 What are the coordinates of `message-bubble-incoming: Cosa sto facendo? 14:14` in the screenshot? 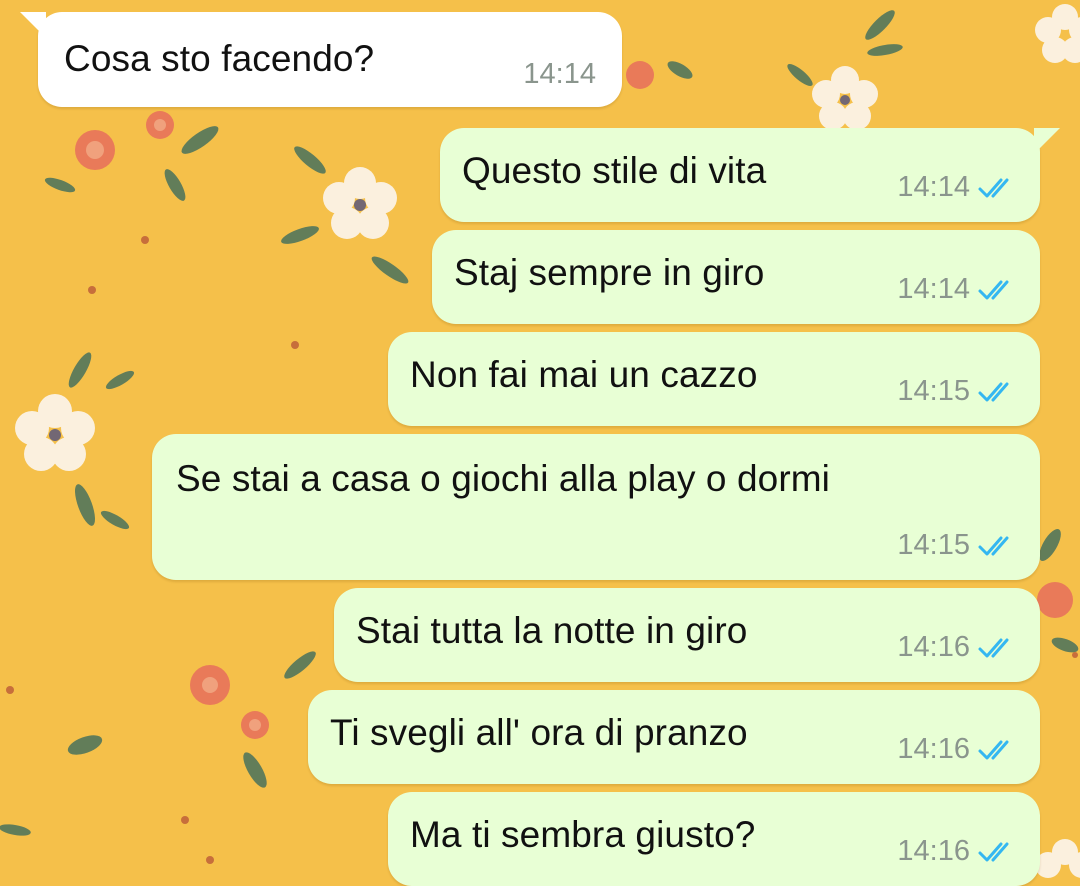 It's located at (321, 59).